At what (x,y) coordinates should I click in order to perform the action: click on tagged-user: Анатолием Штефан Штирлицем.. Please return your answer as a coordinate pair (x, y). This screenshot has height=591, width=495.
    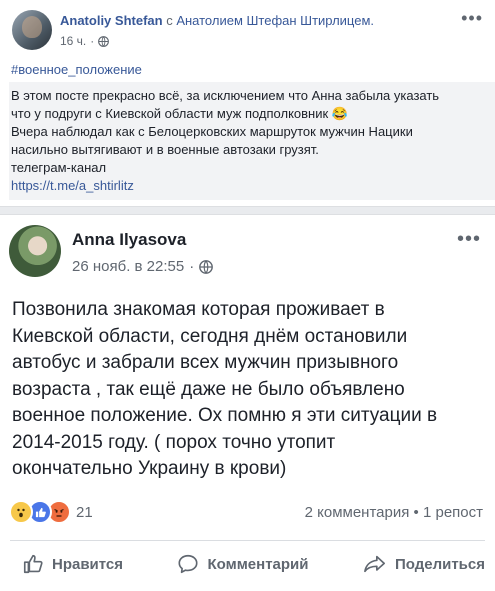
    Looking at the image, I should click on (275, 20).